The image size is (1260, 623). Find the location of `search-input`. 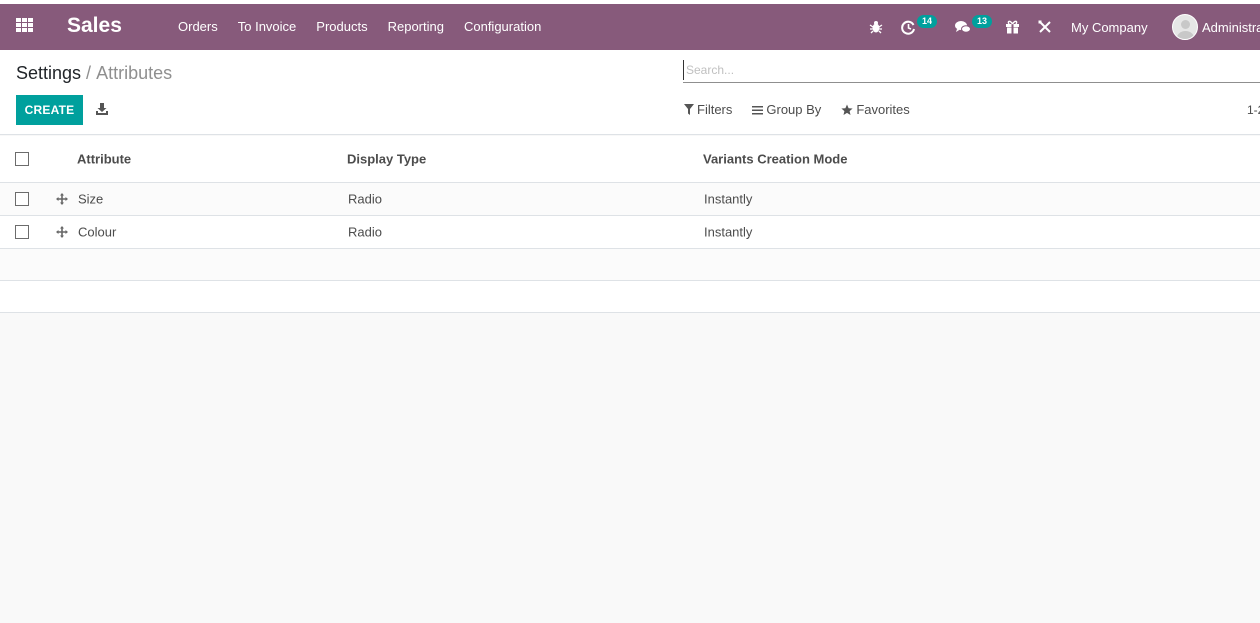

search-input is located at coordinates (971, 70).